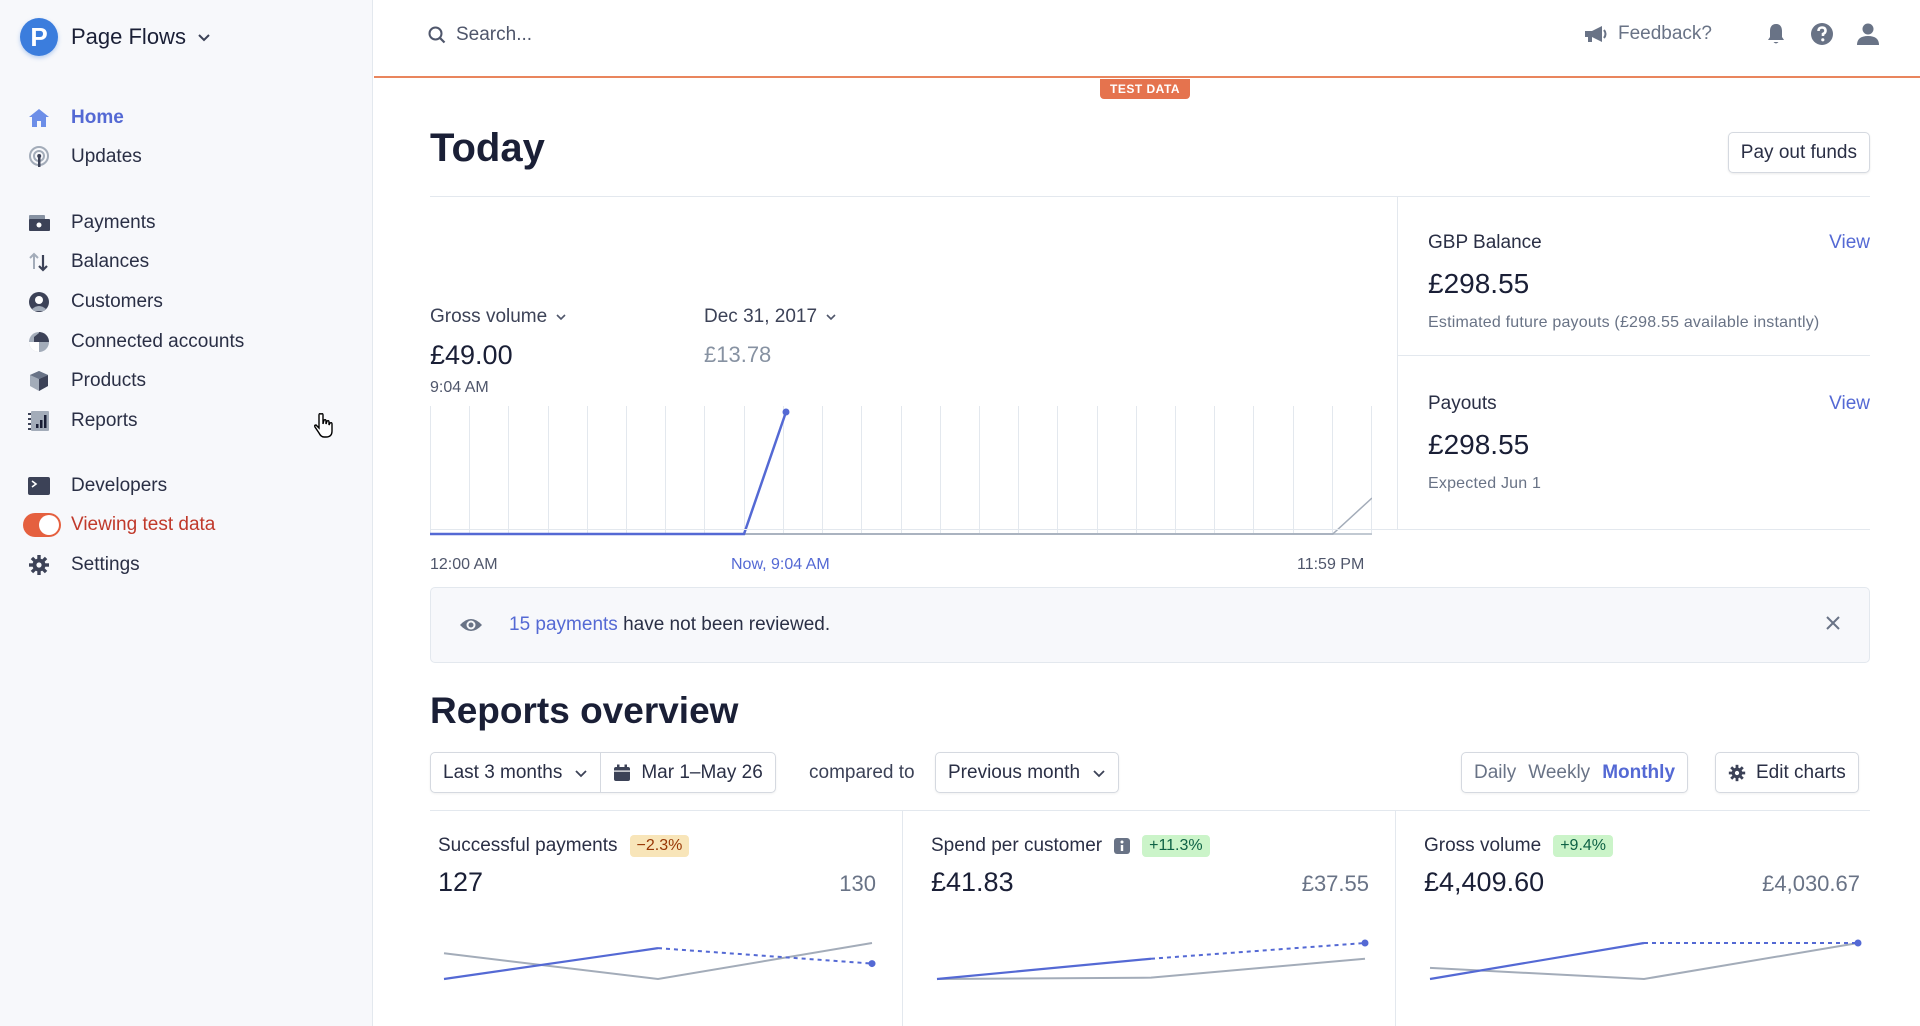  I want to click on payouts-view-link: View, so click(1849, 404).